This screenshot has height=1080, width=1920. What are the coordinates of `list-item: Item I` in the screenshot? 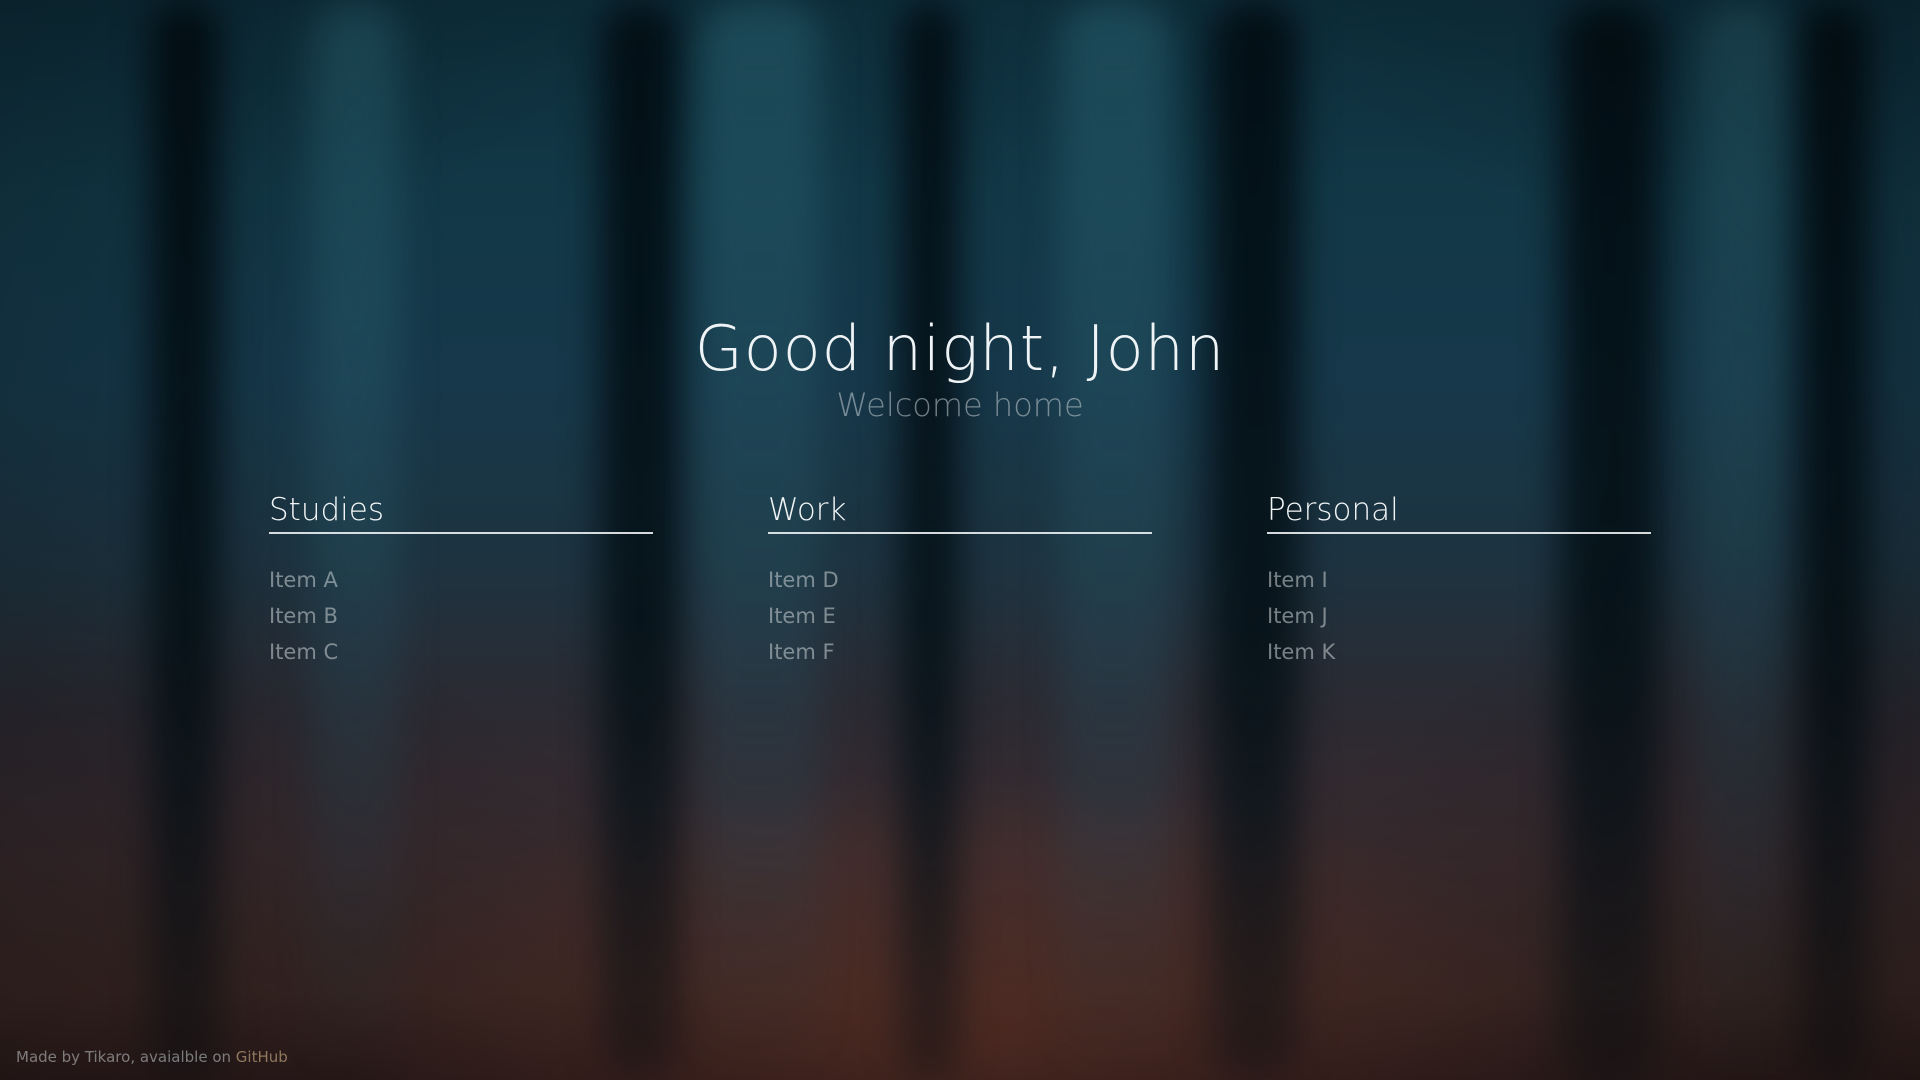 It's located at (1459, 580).